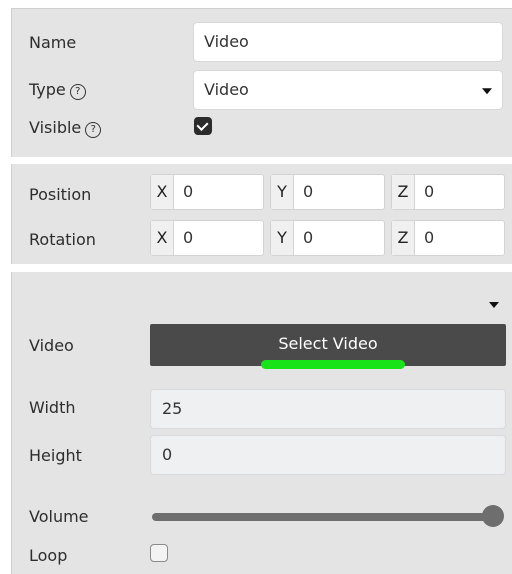  Describe the element at coordinates (429, 191) in the screenshot. I see `position-z-value: 0` at that location.